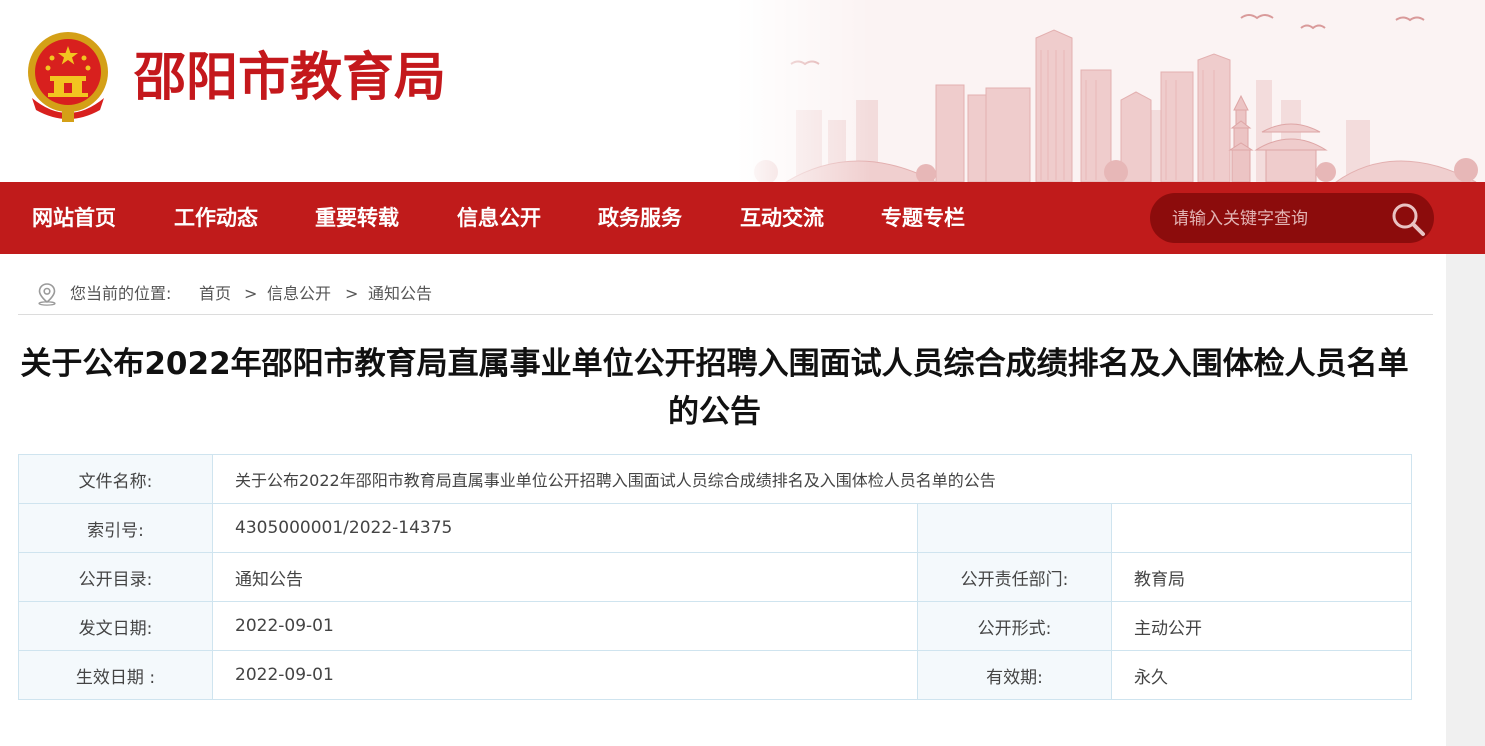  What do you see at coordinates (68, 77) in the screenshot?
I see `national-emblem-icon` at bounding box center [68, 77].